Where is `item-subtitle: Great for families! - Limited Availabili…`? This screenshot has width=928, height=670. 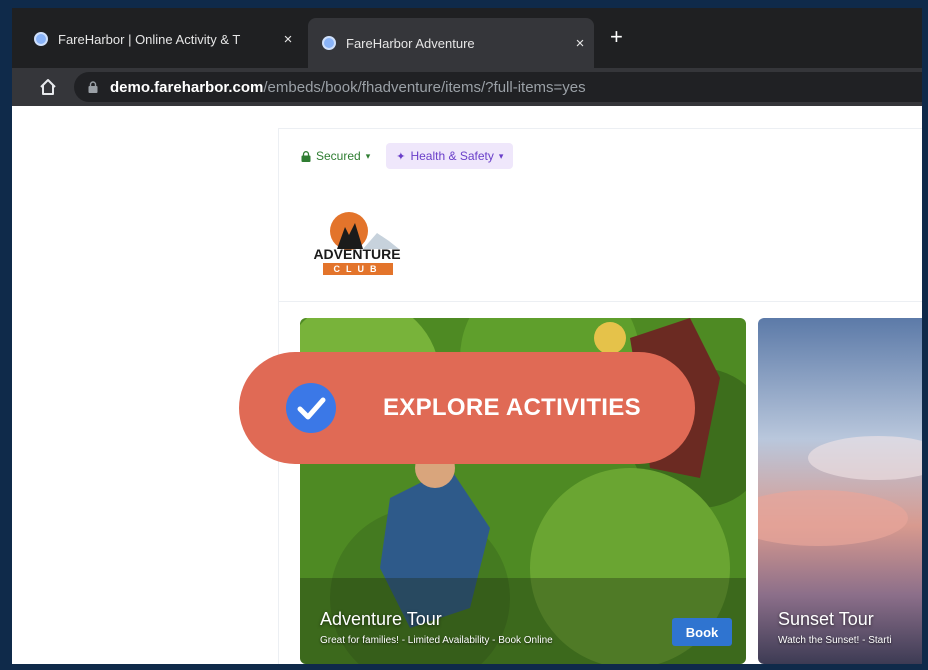
item-subtitle: Great for families! - Limited Availabili… is located at coordinates (436, 640).